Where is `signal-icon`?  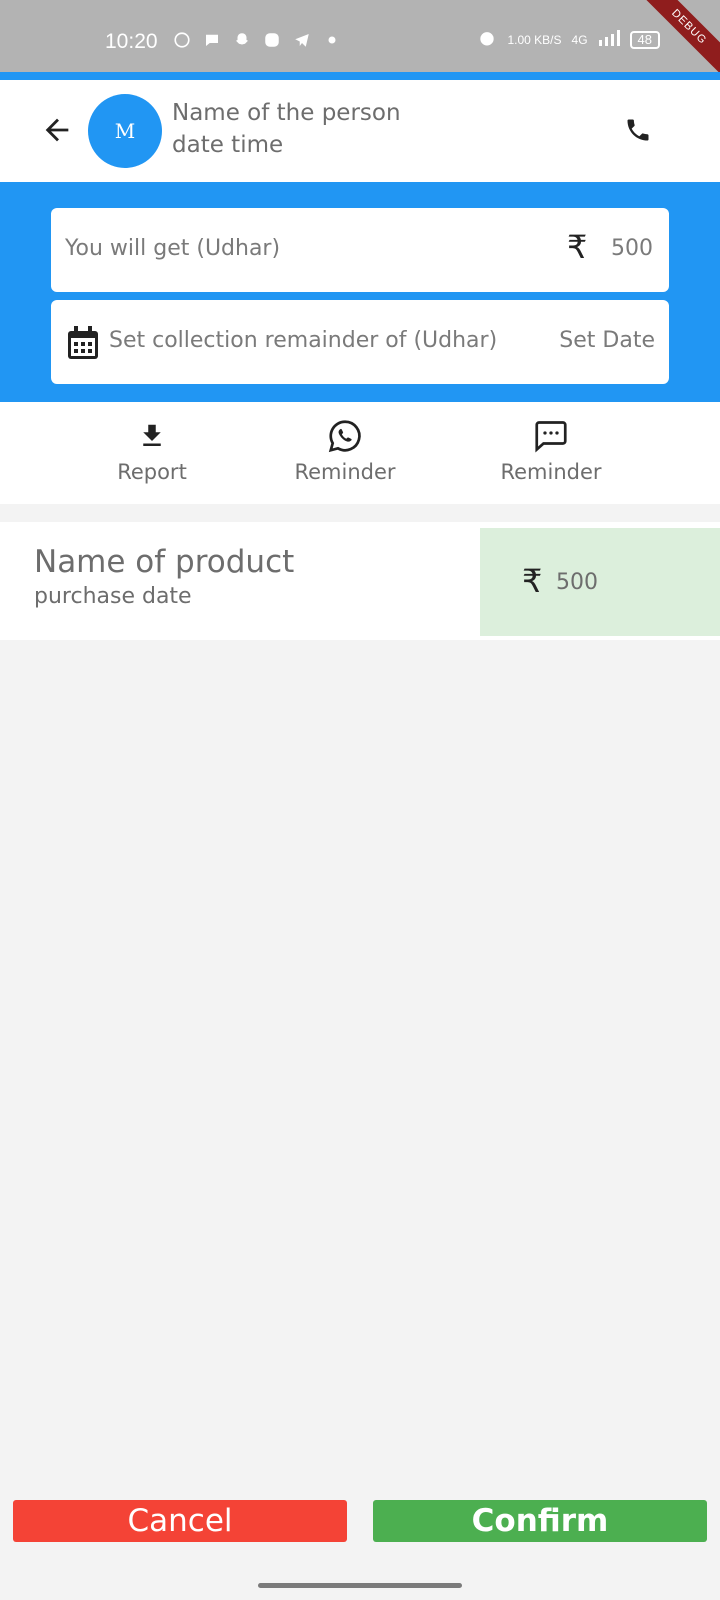 signal-icon is located at coordinates (609, 39).